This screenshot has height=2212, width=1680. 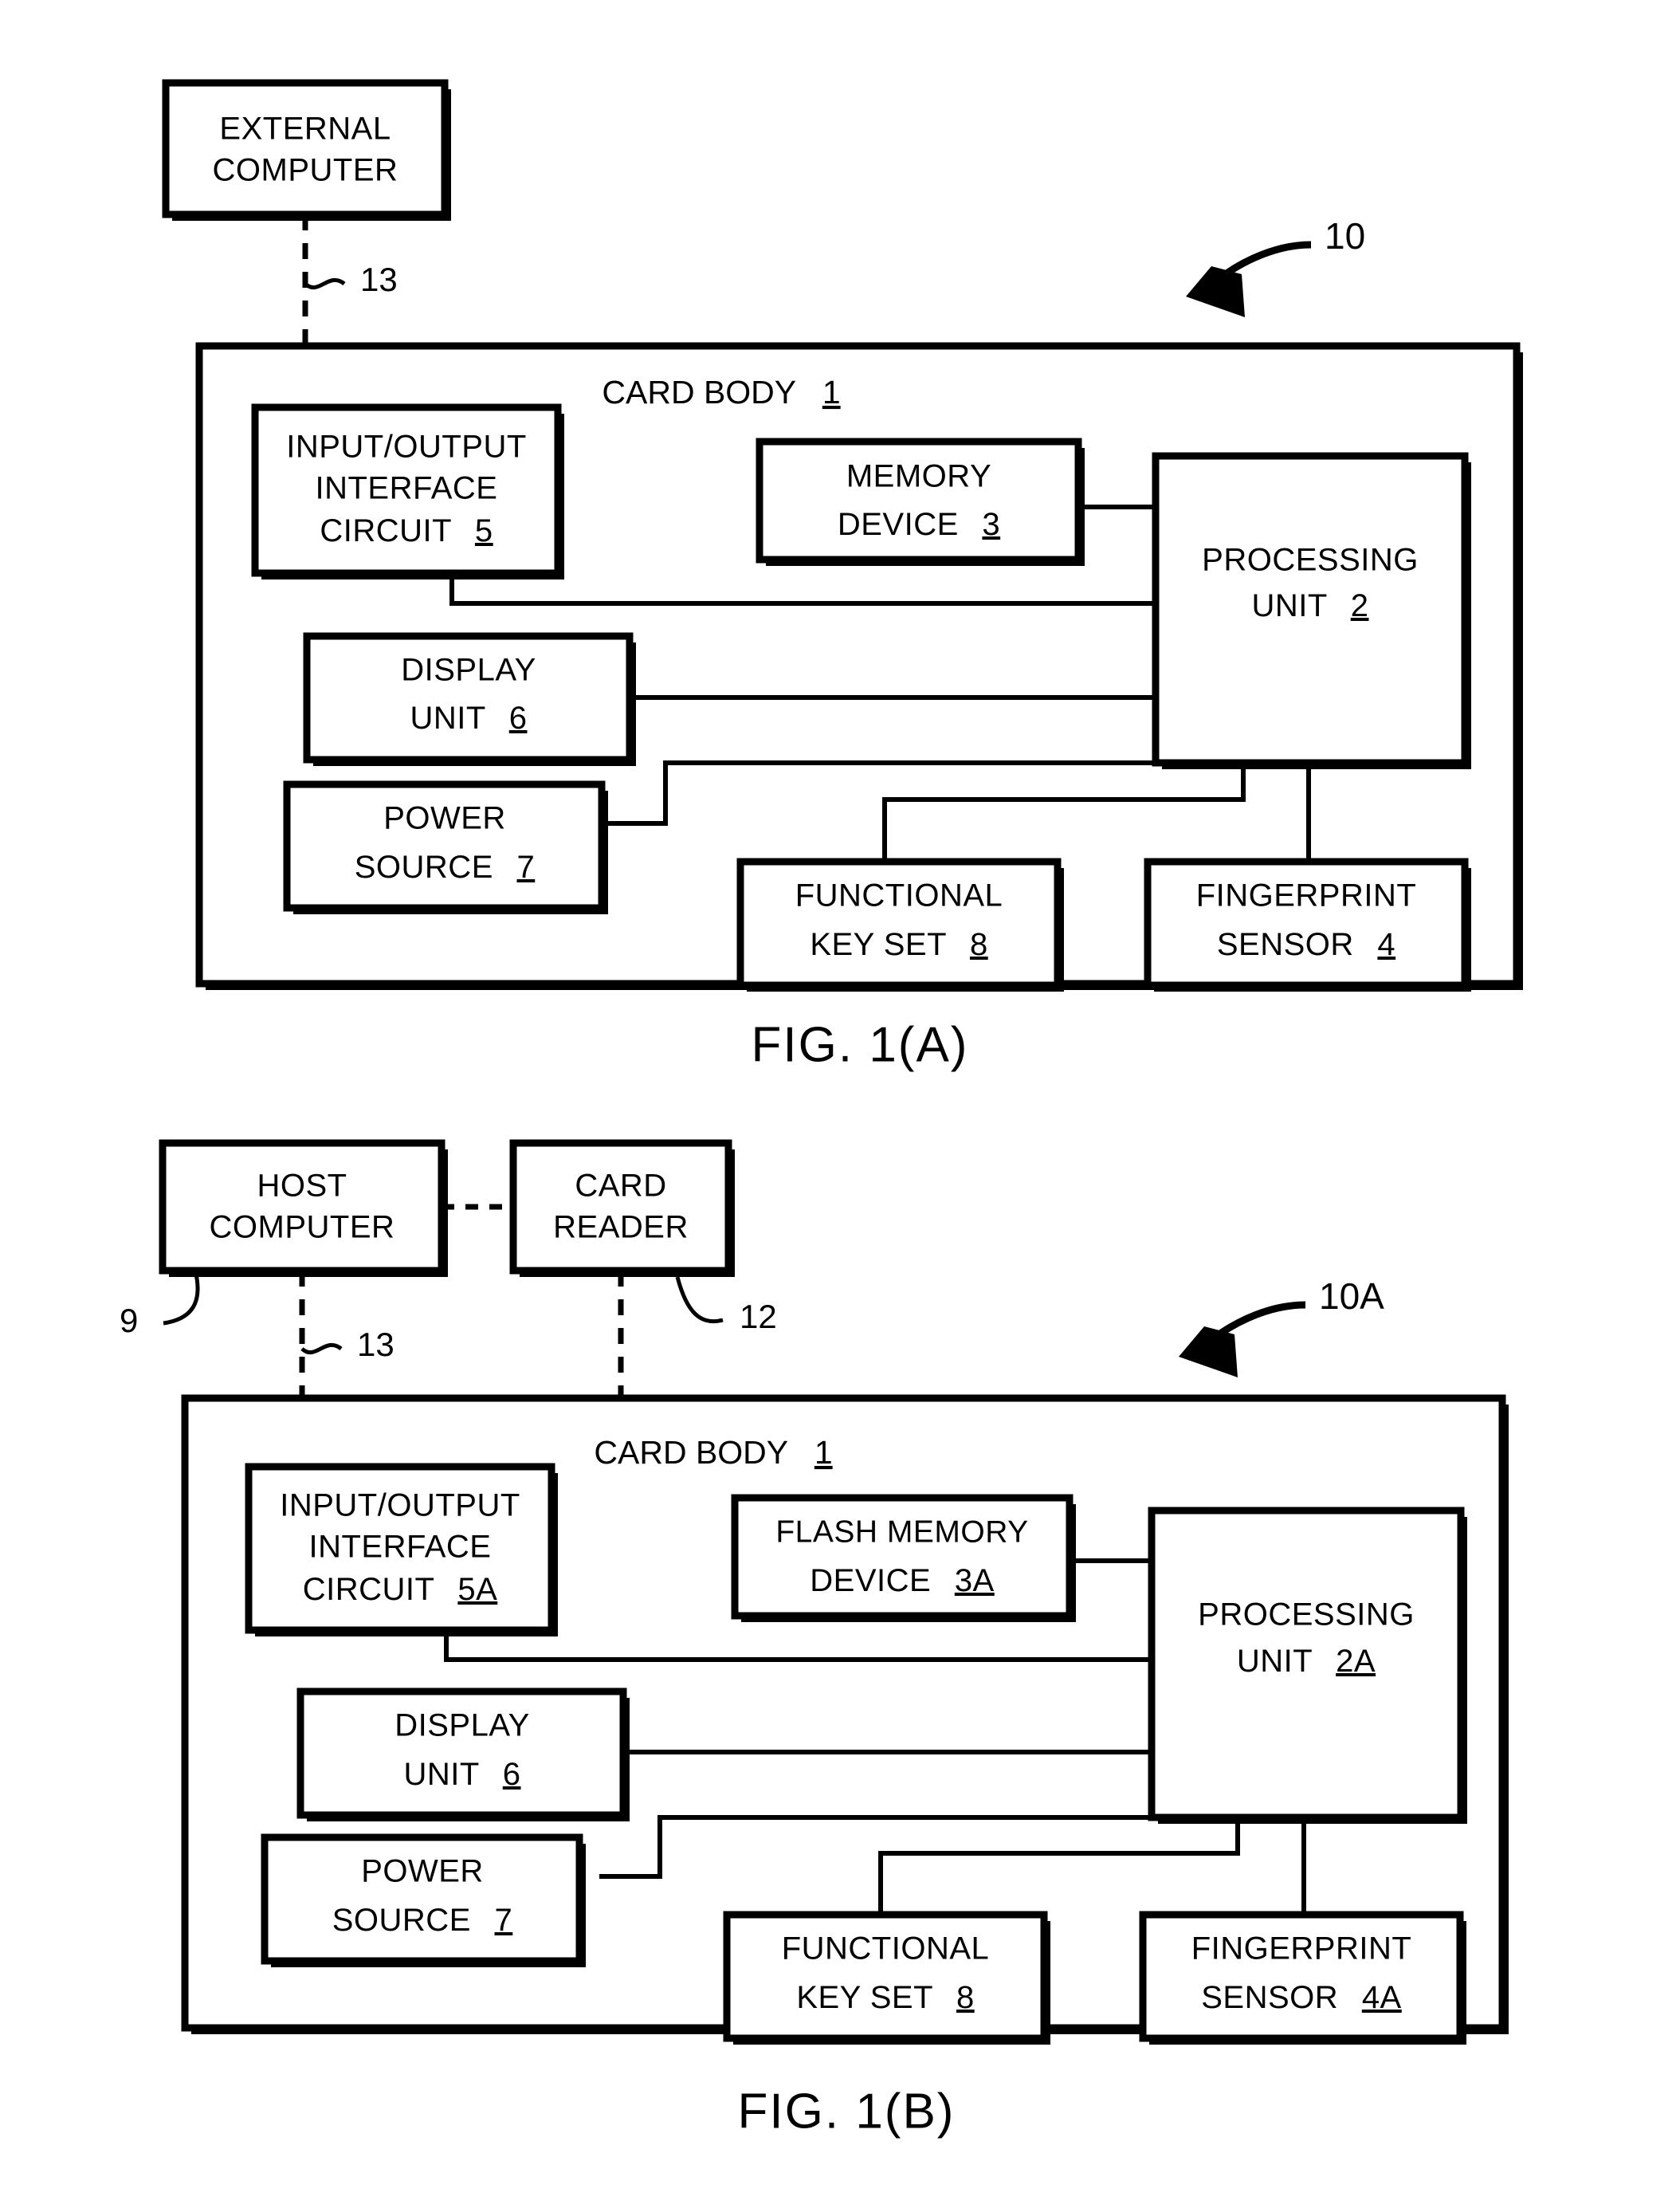 What do you see at coordinates (468, 670) in the screenshot?
I see `display-unit-line1: DISPLAY` at bounding box center [468, 670].